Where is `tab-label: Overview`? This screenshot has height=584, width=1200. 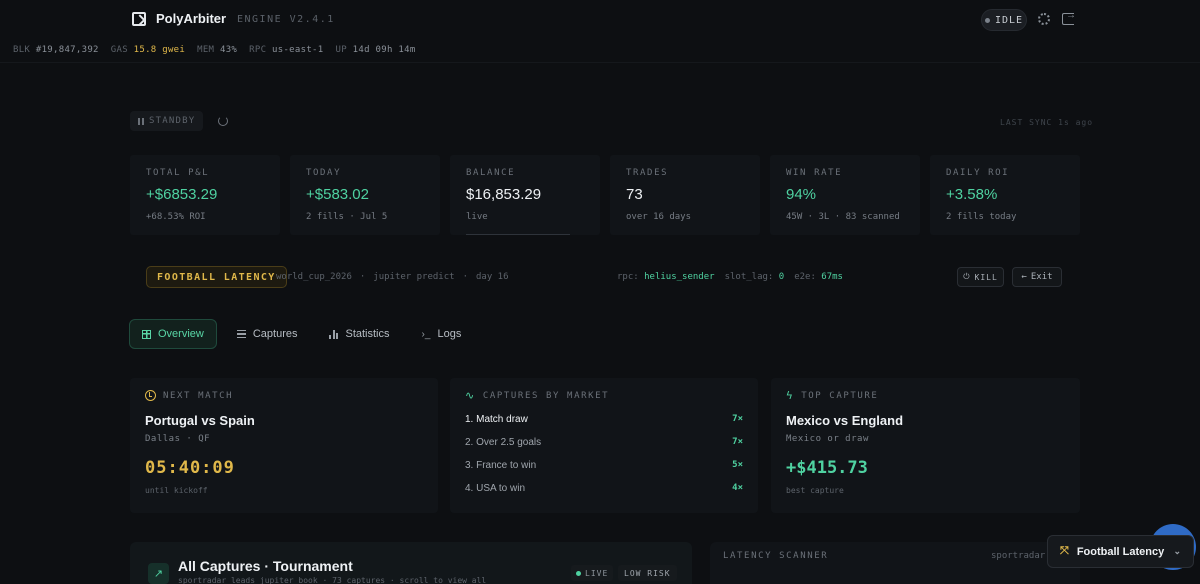
tab-label: Overview is located at coordinates (181, 334).